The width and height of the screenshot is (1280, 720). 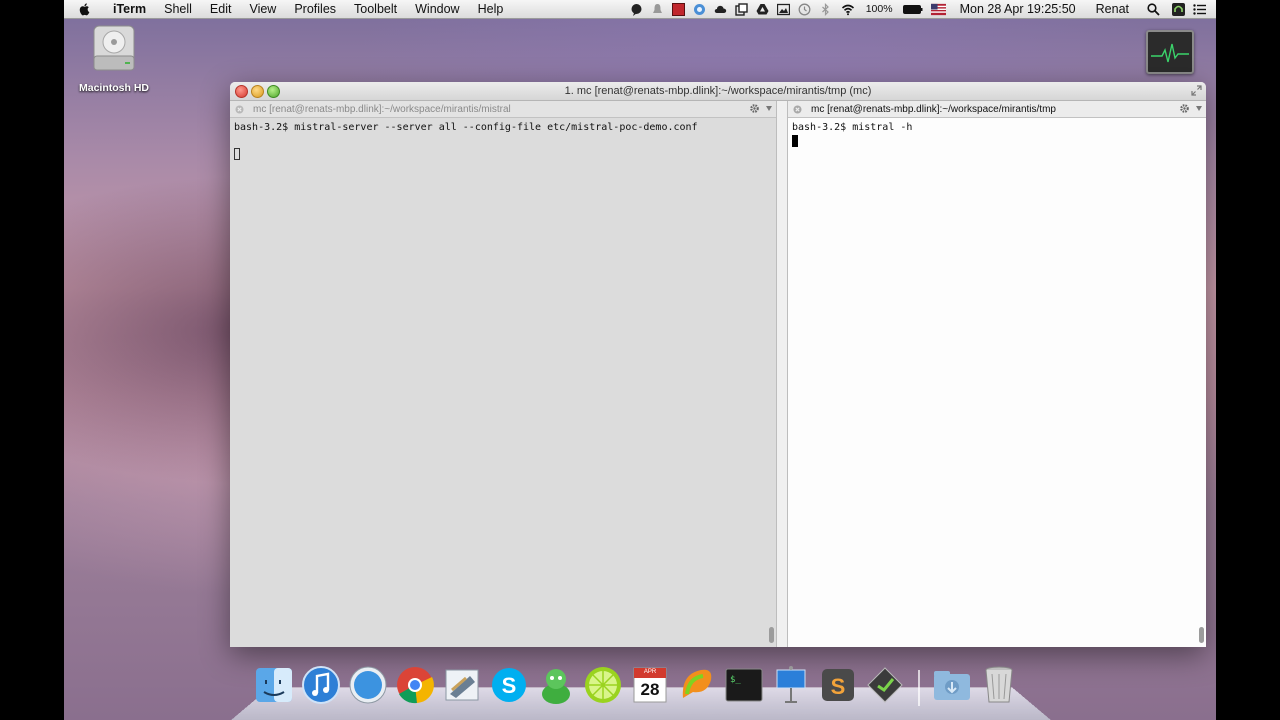 What do you see at coordinates (650, 689) in the screenshot?
I see `calendar-day: 28` at bounding box center [650, 689].